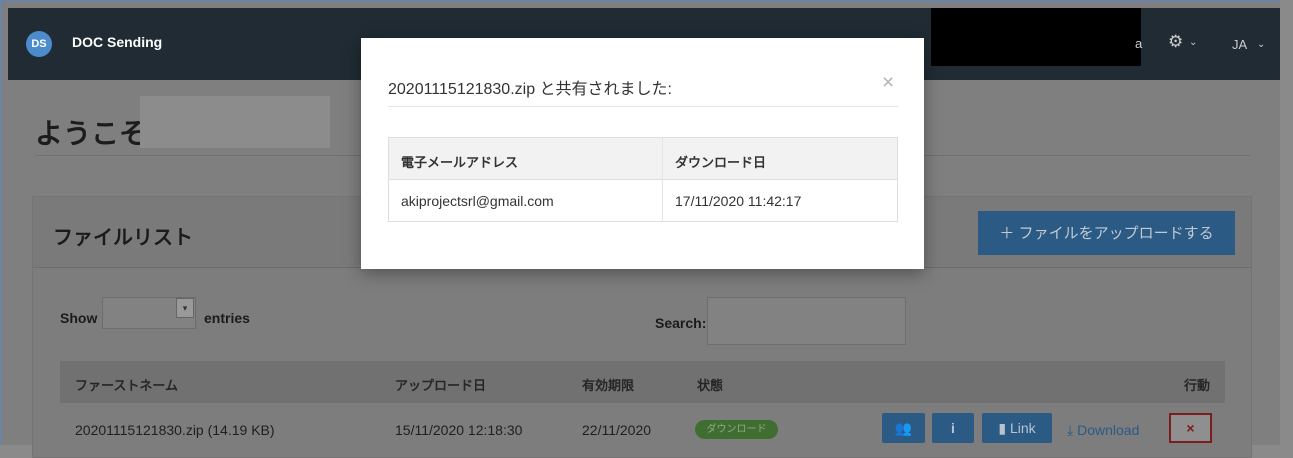 The width and height of the screenshot is (1293, 458). Describe the element at coordinates (642, 382) in the screenshot. I see `table-header: ファーストネーム アップロード日 有効期限 状態 行動` at that location.